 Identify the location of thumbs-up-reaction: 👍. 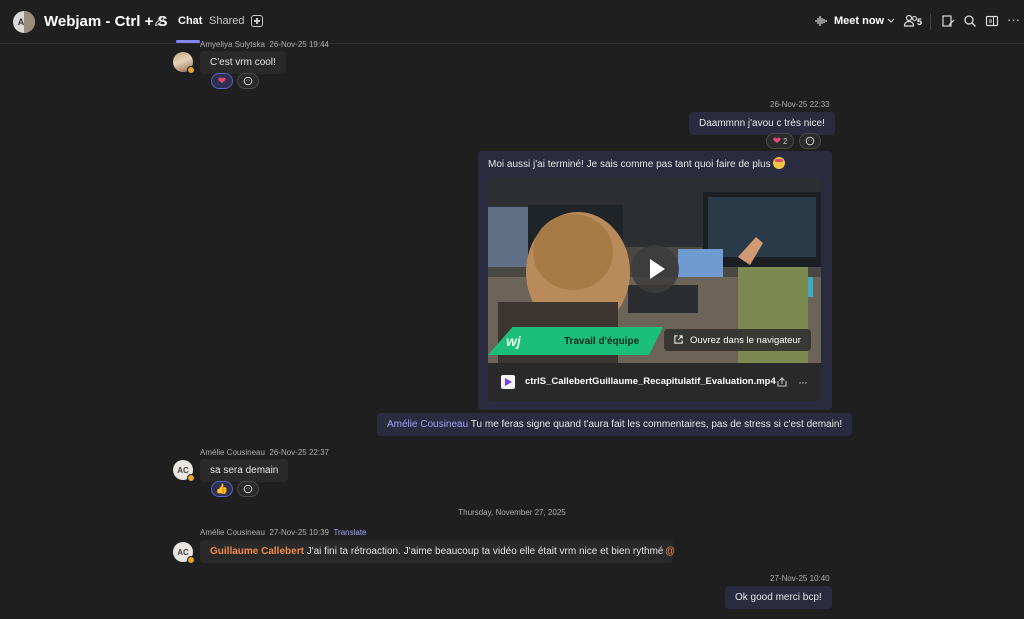
(222, 489).